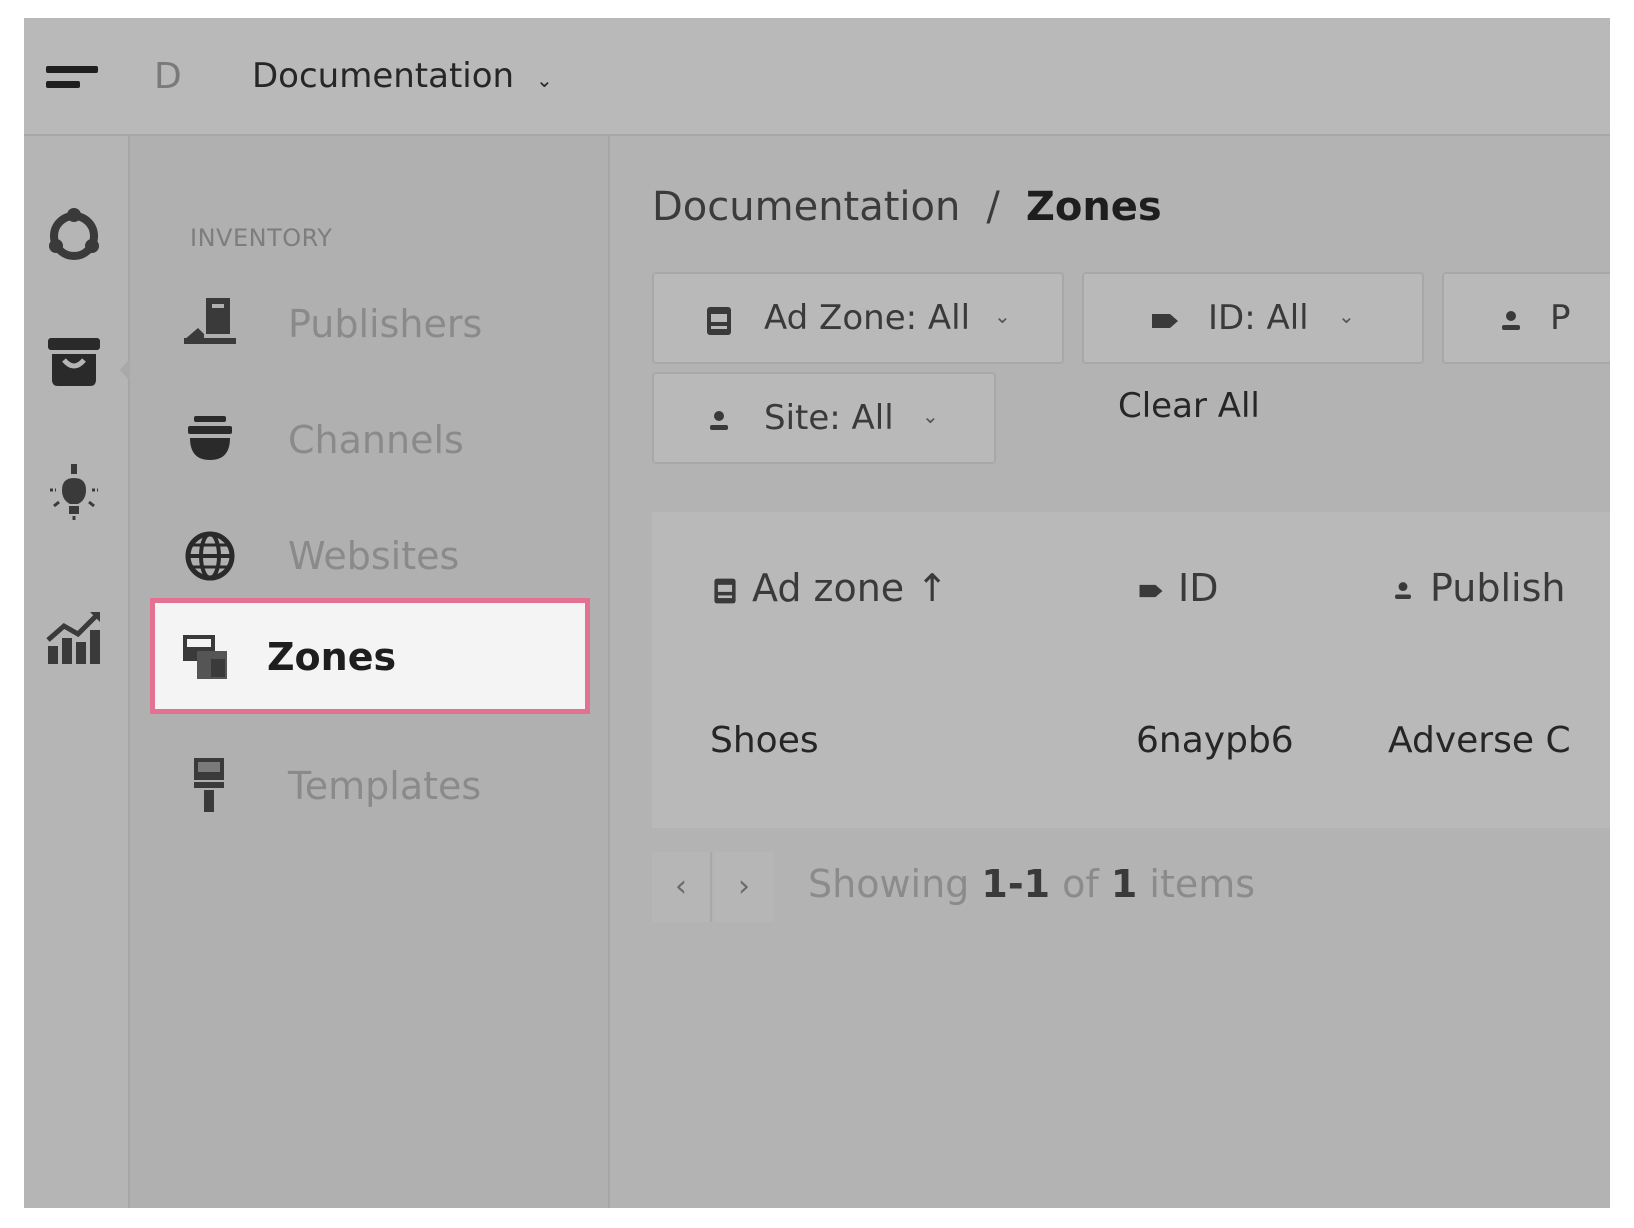 The height and width of the screenshot is (1228, 1634). Describe the element at coordinates (1189, 406) in the screenshot. I see `clear-all-button: Clear All` at that location.